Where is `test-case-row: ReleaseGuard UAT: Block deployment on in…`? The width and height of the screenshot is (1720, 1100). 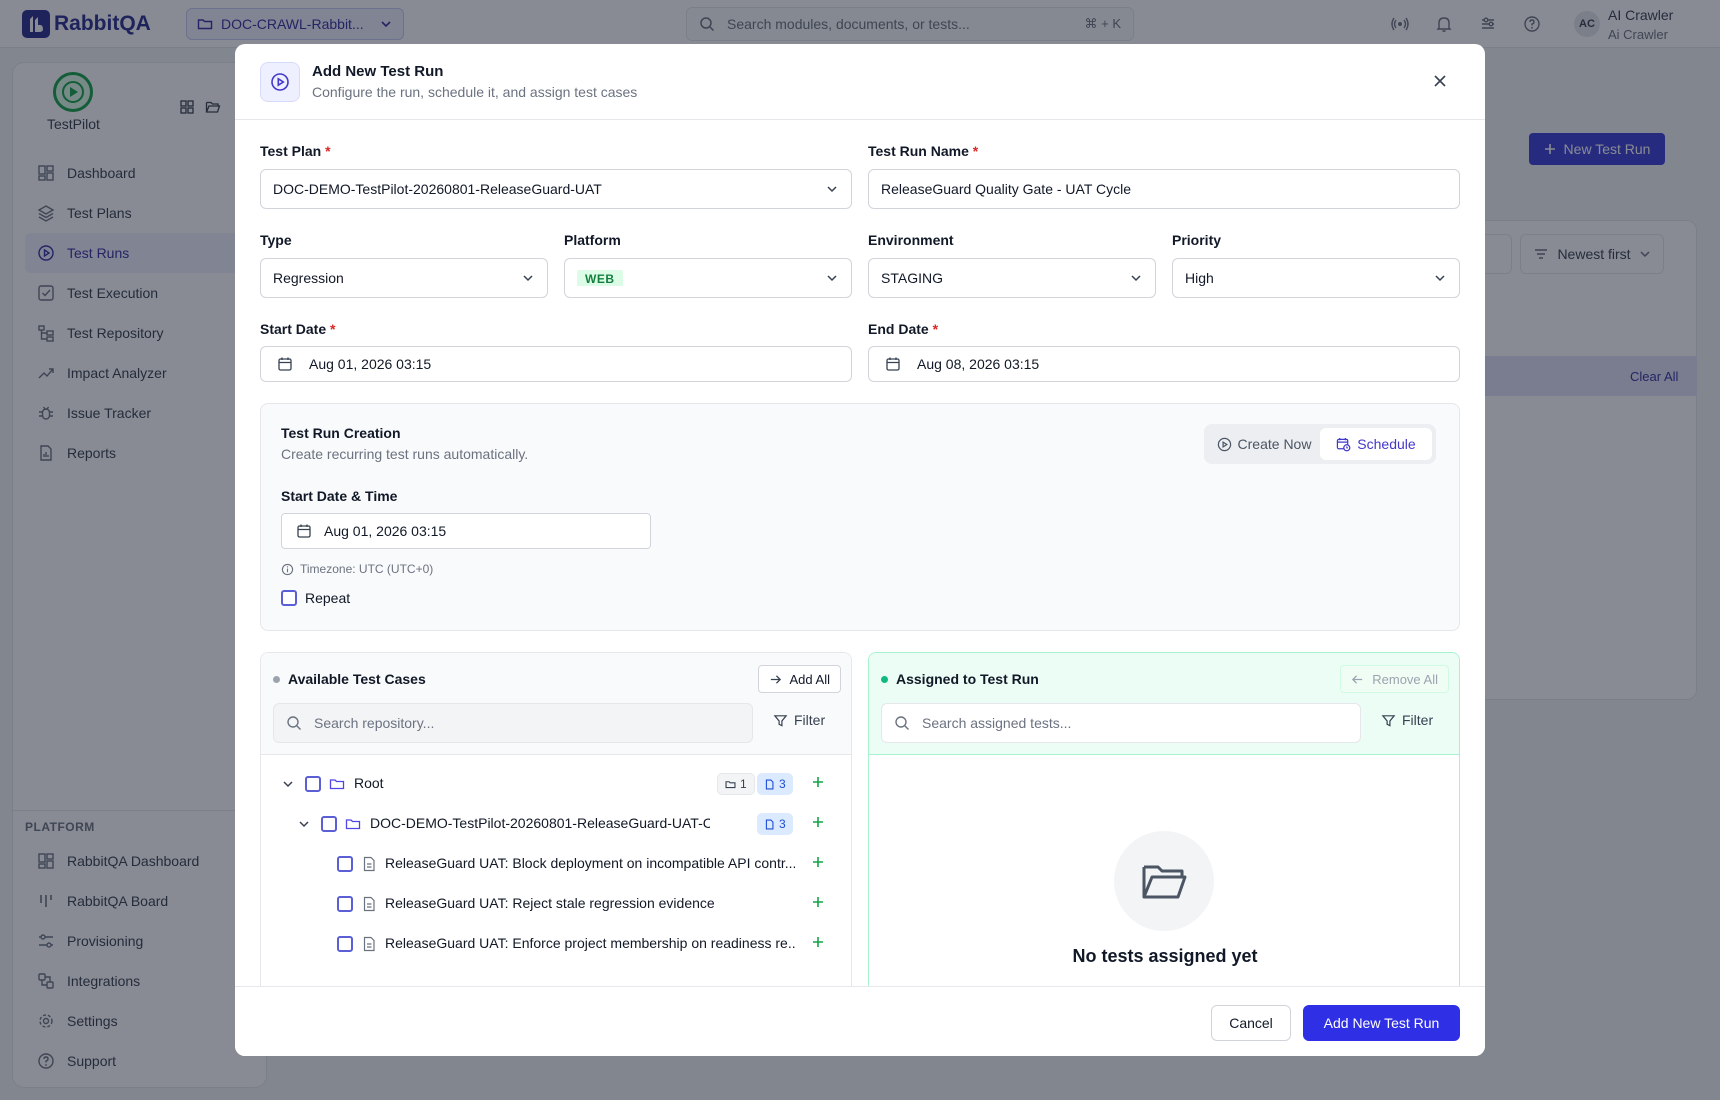 test-case-row: ReleaseGuard UAT: Block deployment on in… is located at coordinates (556, 864).